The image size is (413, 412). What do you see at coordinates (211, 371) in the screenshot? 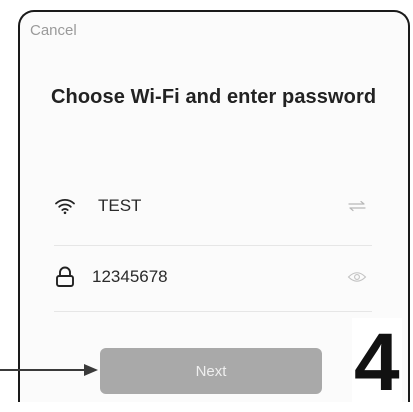
I see `next-button: Next` at bounding box center [211, 371].